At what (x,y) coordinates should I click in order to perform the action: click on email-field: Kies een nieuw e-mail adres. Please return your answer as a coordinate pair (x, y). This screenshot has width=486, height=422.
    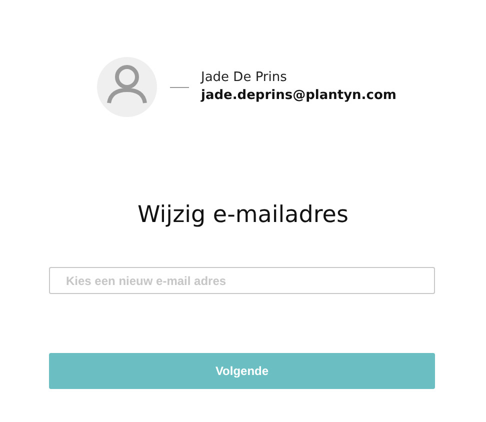
    Looking at the image, I should click on (242, 280).